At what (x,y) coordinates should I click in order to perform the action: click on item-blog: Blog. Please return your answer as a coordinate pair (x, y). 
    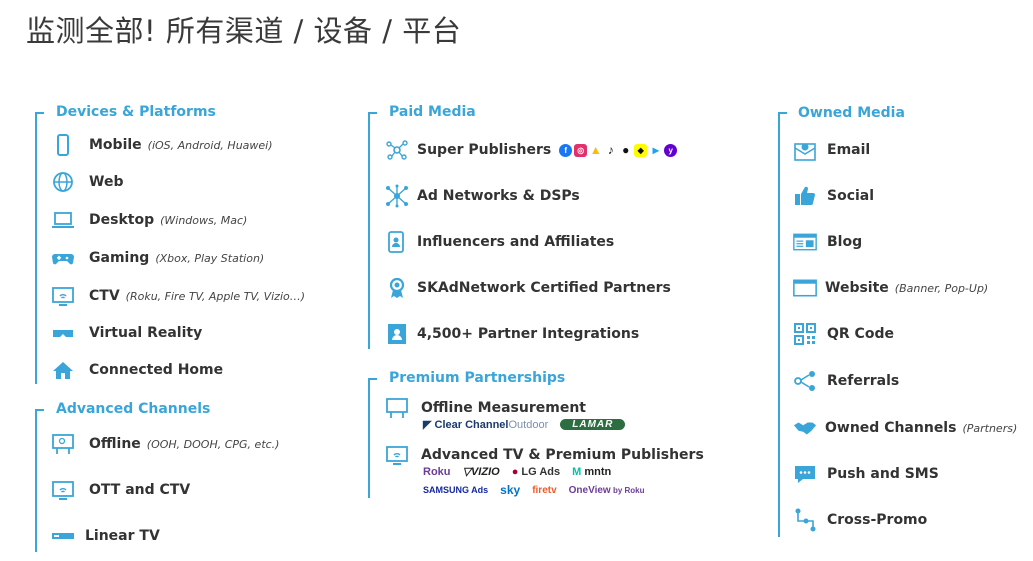
    Looking at the image, I should click on (827, 242).